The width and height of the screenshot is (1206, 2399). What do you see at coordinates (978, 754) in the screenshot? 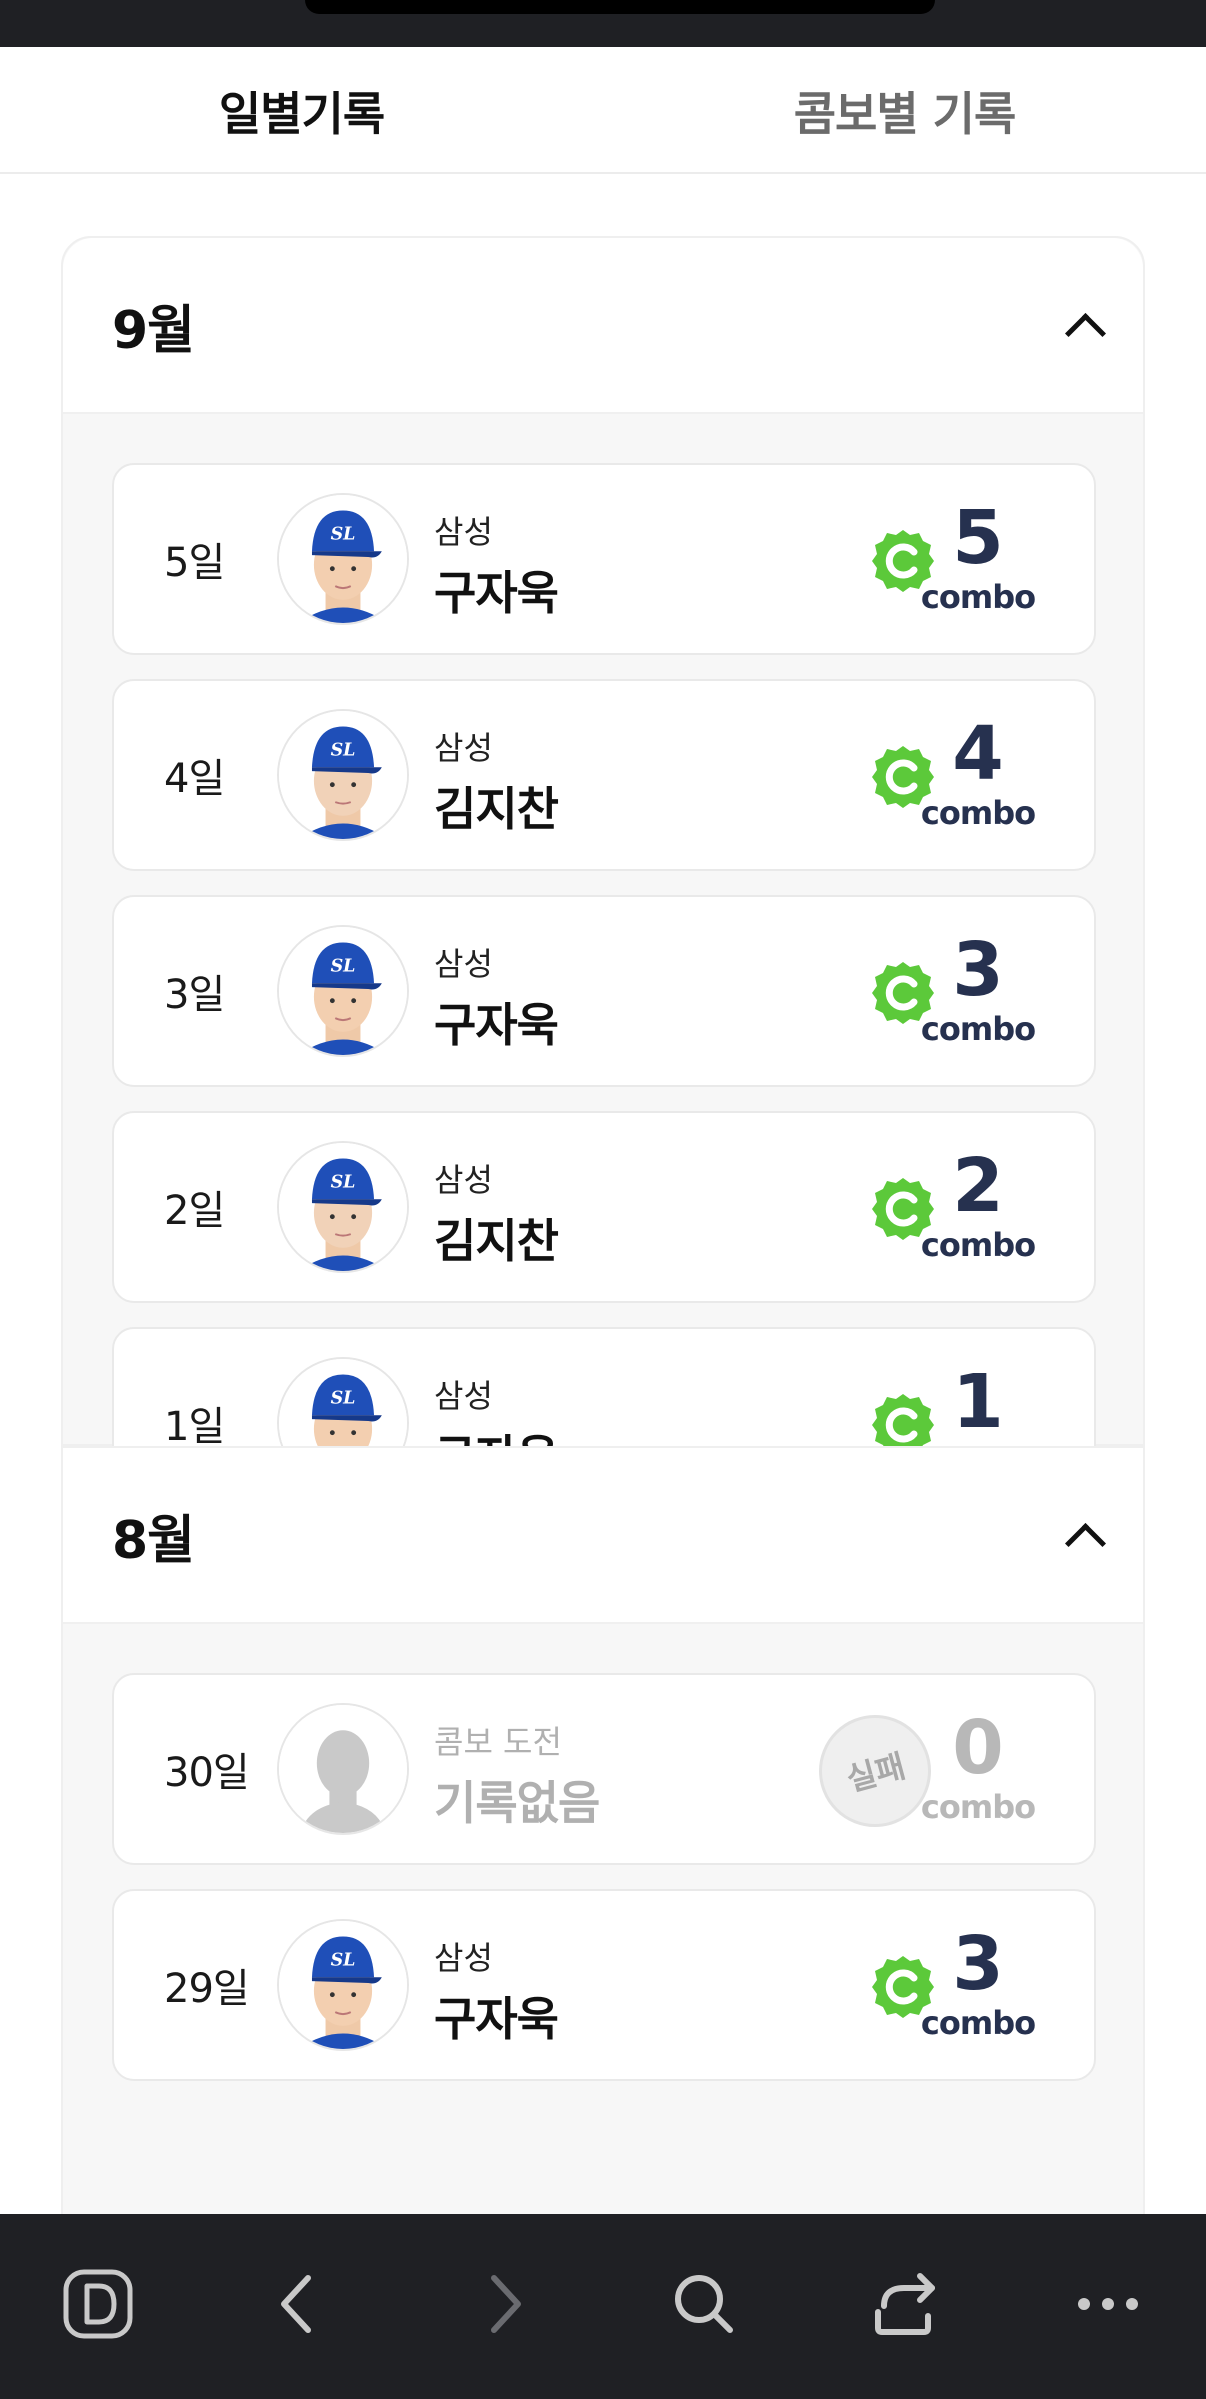
I see `combo-count: 4` at bounding box center [978, 754].